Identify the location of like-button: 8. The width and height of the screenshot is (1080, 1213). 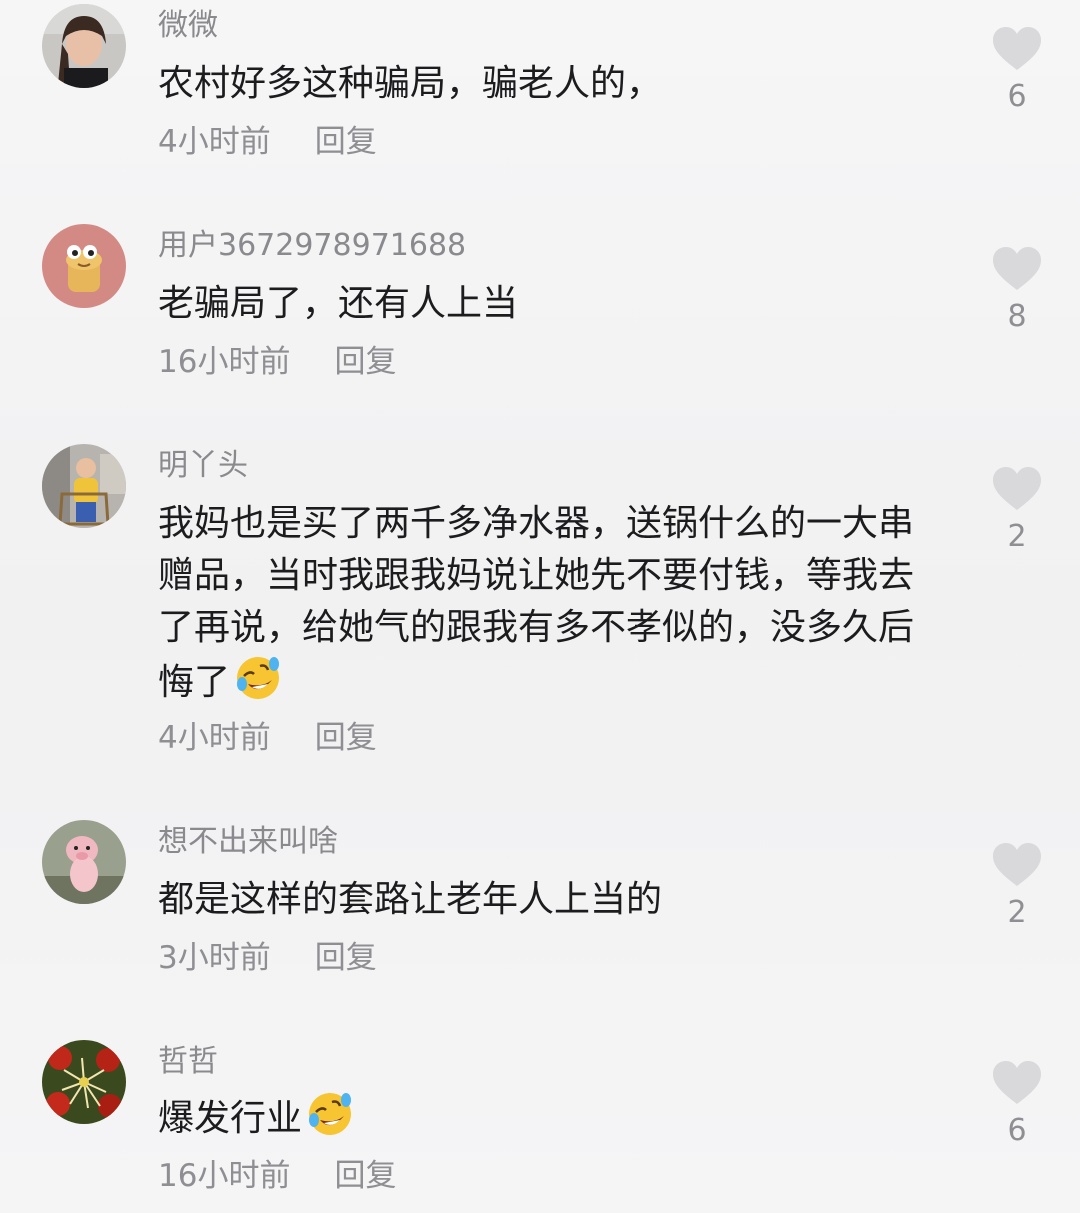
(1017, 291).